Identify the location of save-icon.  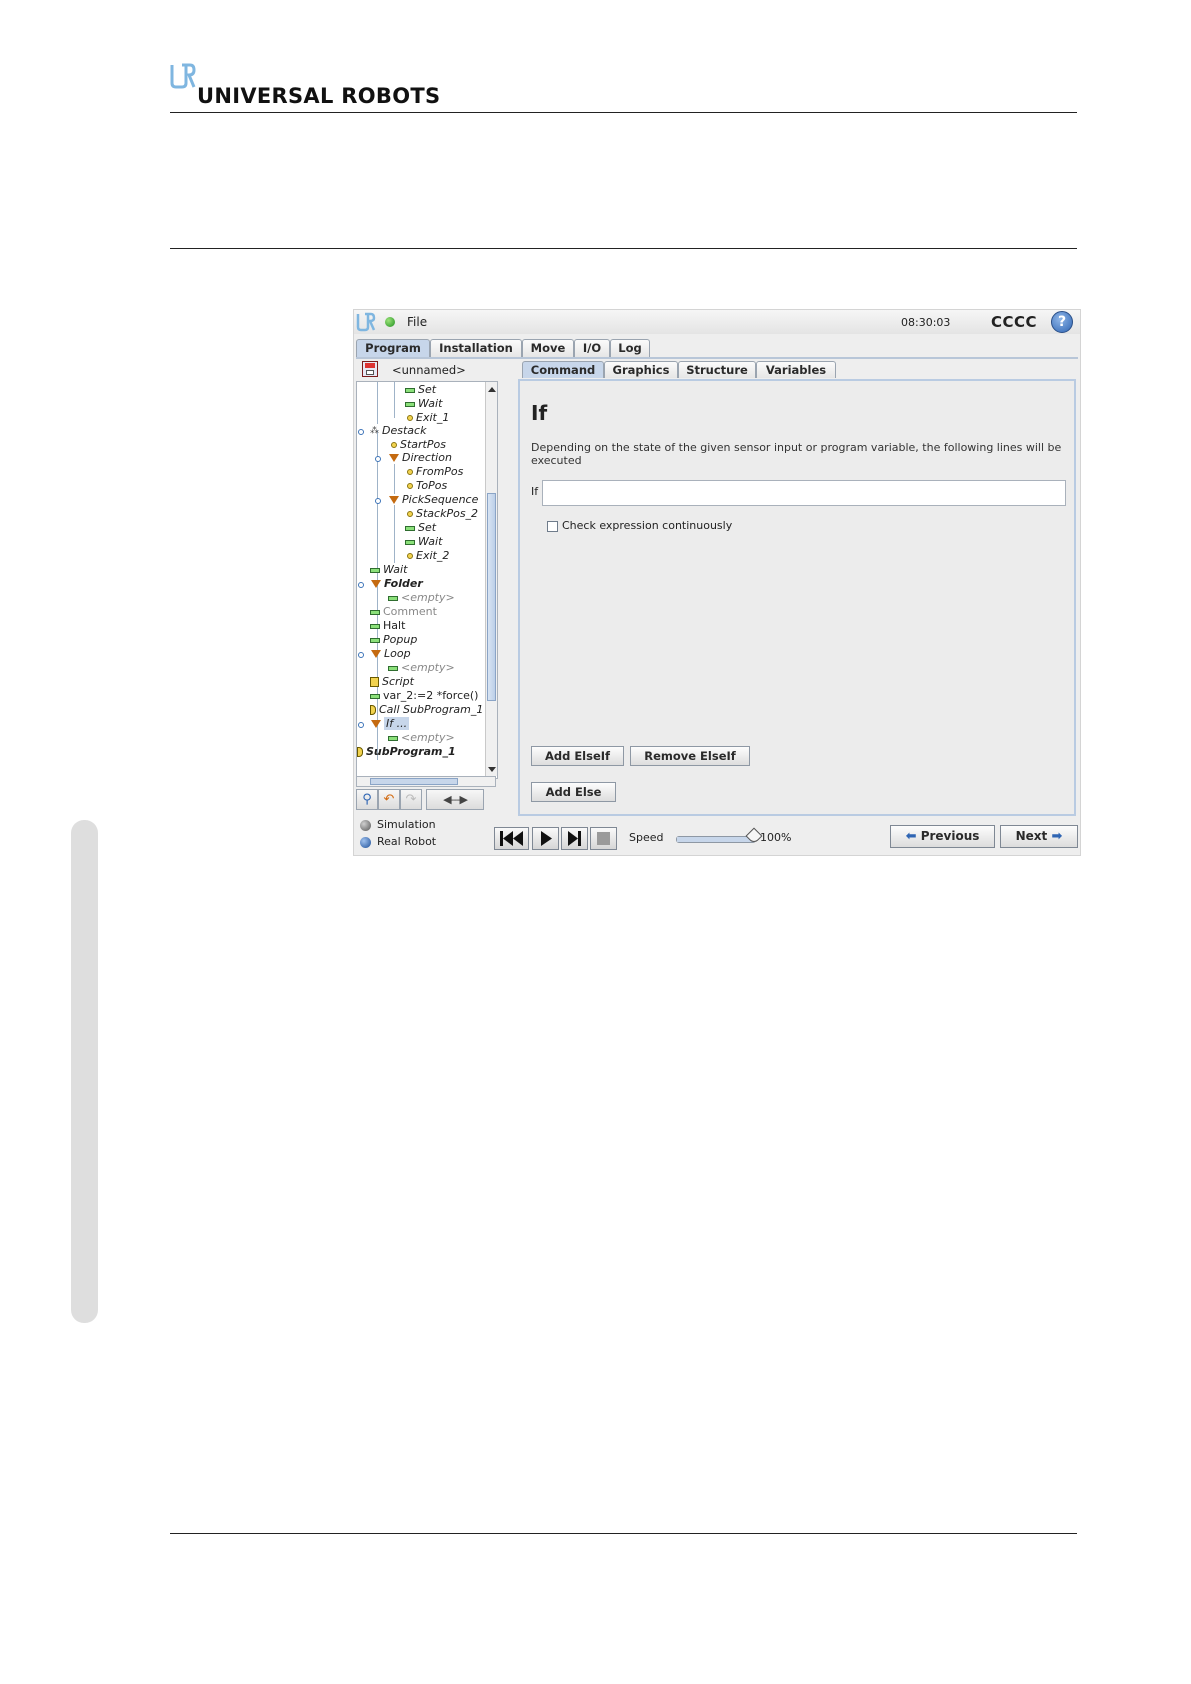
(370, 369).